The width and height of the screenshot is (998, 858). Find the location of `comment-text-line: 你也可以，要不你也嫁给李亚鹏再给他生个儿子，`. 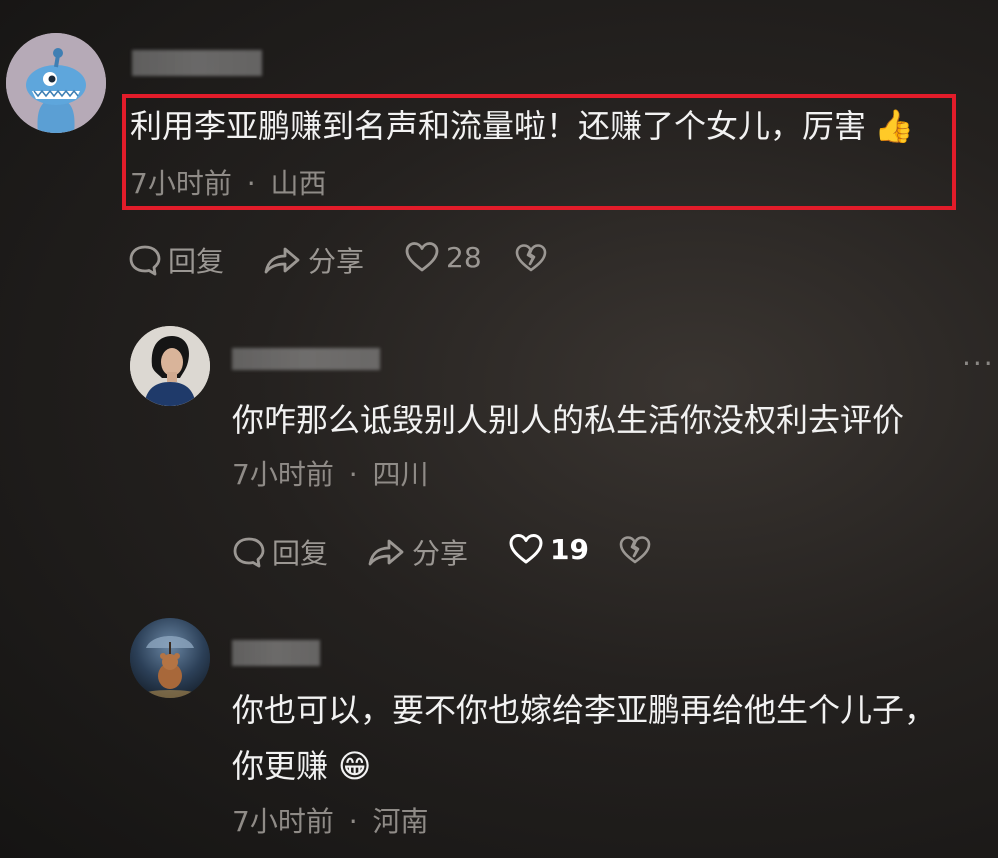

comment-text-line: 你也可以，要不你也嫁给李亚鹏再给他生个儿子， is located at coordinates (584, 710).